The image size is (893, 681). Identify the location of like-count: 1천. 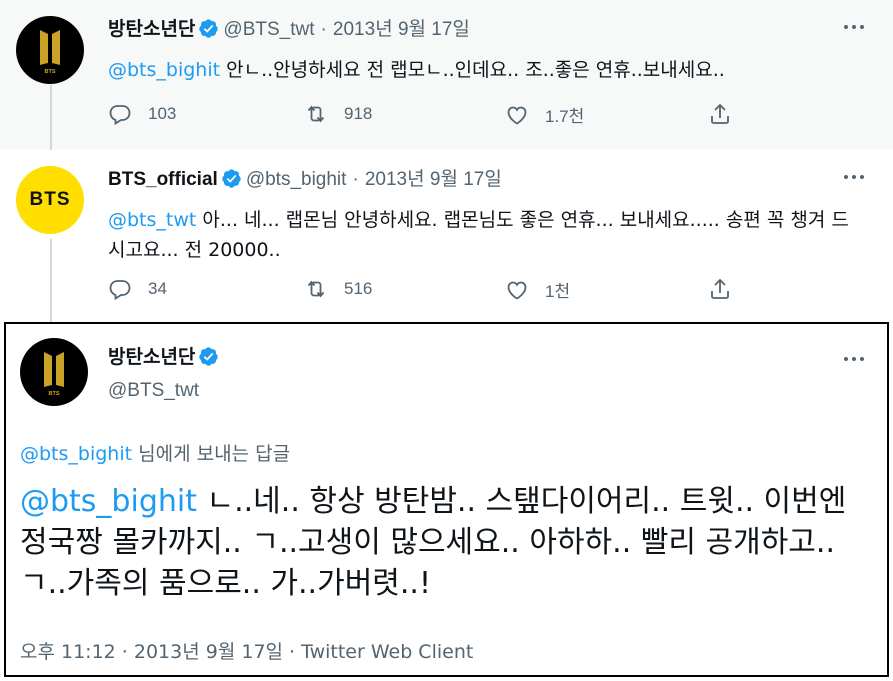
(558, 291).